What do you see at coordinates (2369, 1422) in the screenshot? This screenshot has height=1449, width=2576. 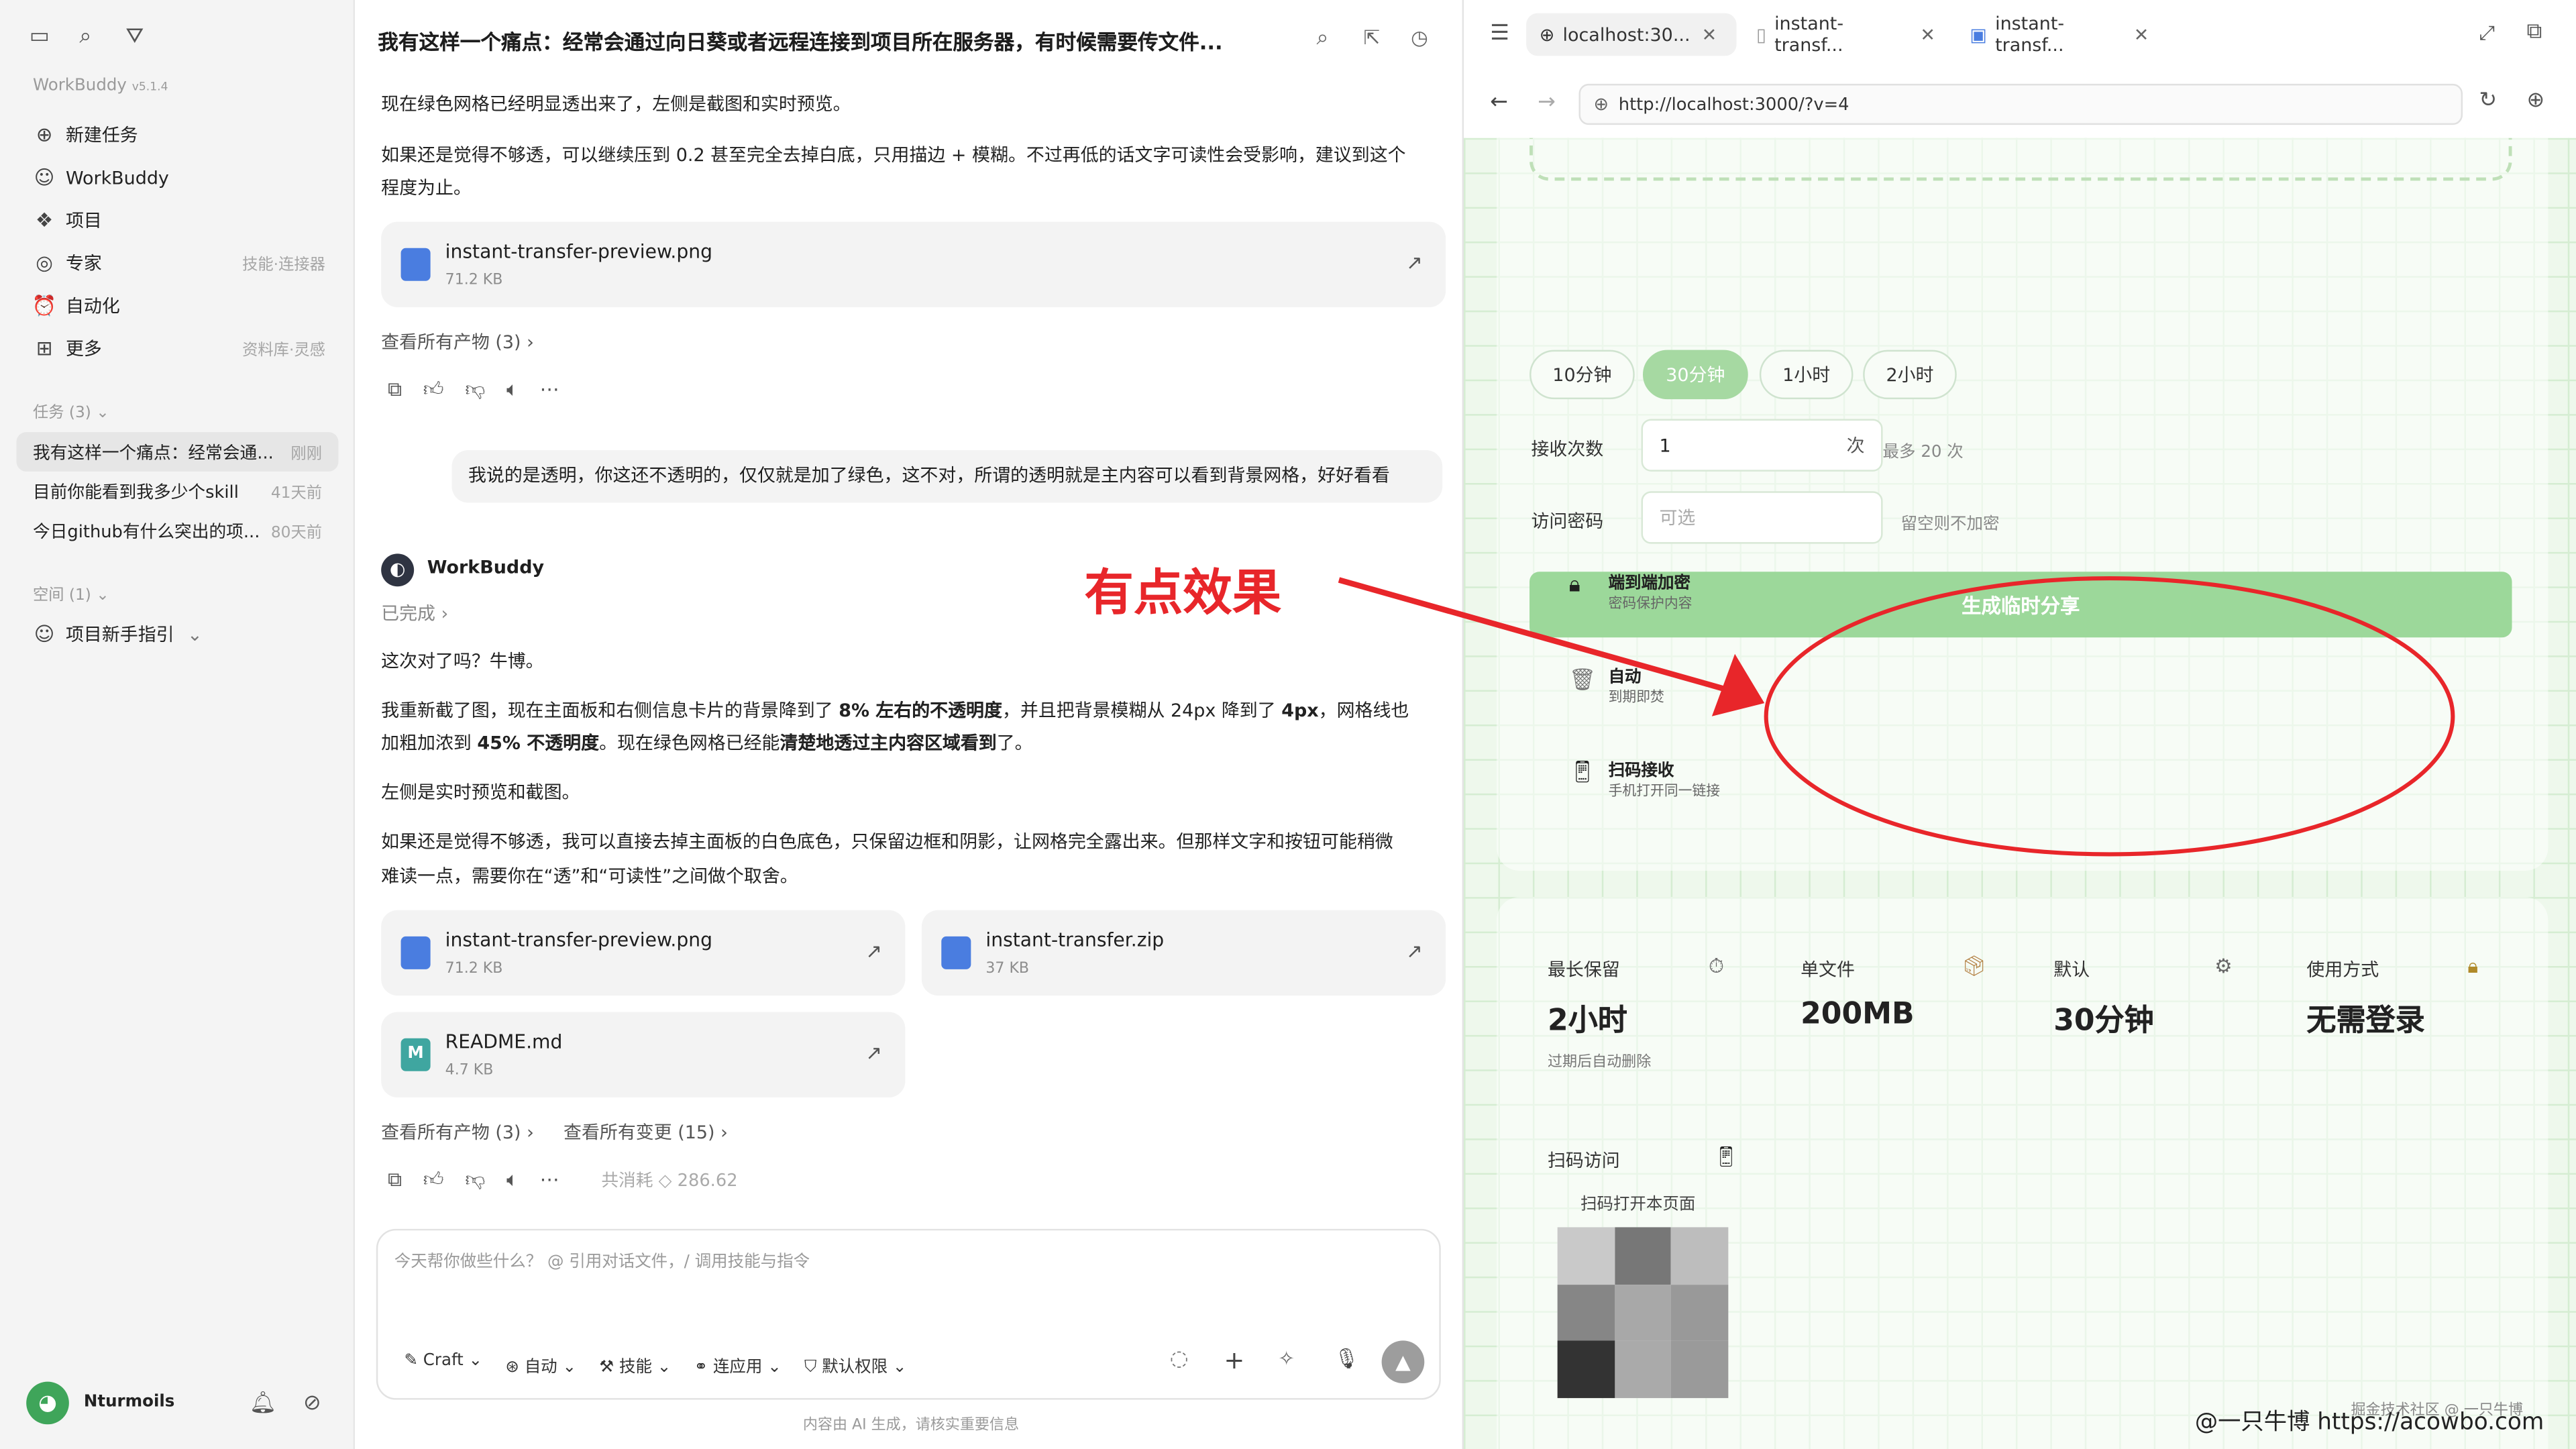 I see `watermark: @一只牛博 https://acowbo.com` at bounding box center [2369, 1422].